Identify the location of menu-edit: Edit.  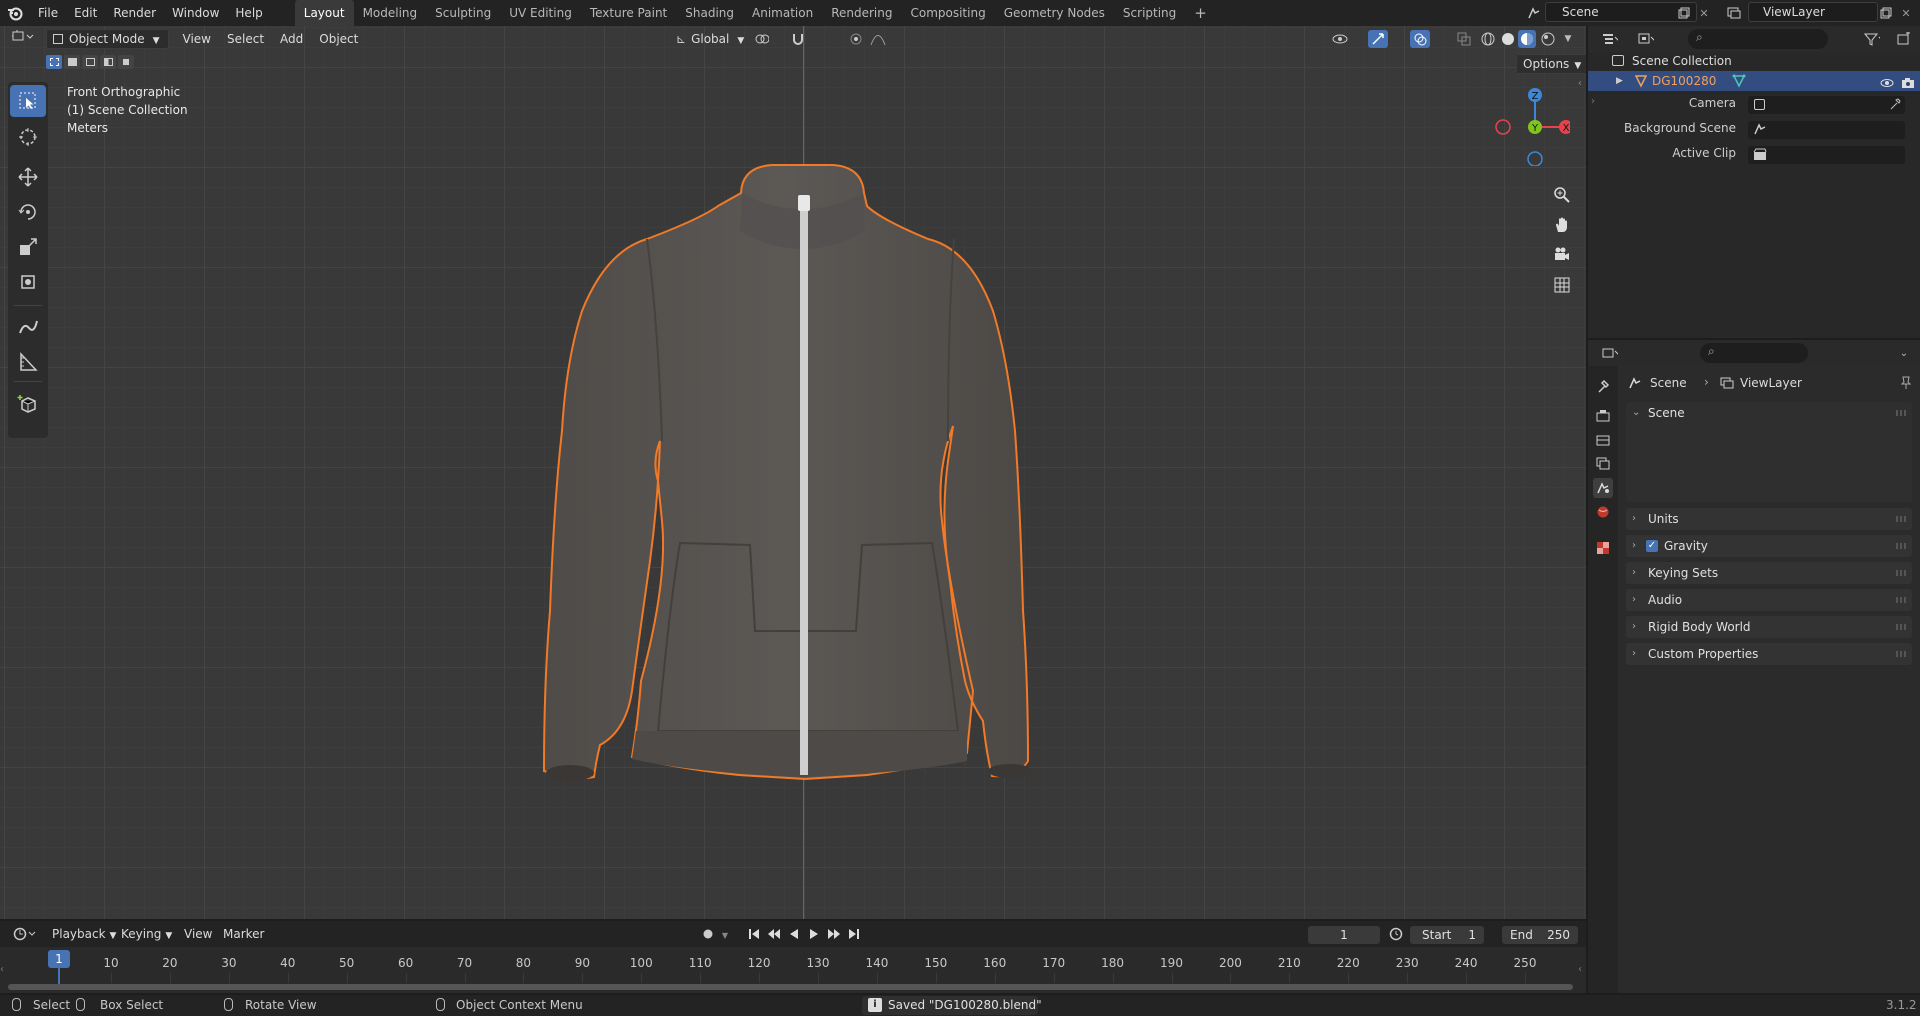
(85, 13).